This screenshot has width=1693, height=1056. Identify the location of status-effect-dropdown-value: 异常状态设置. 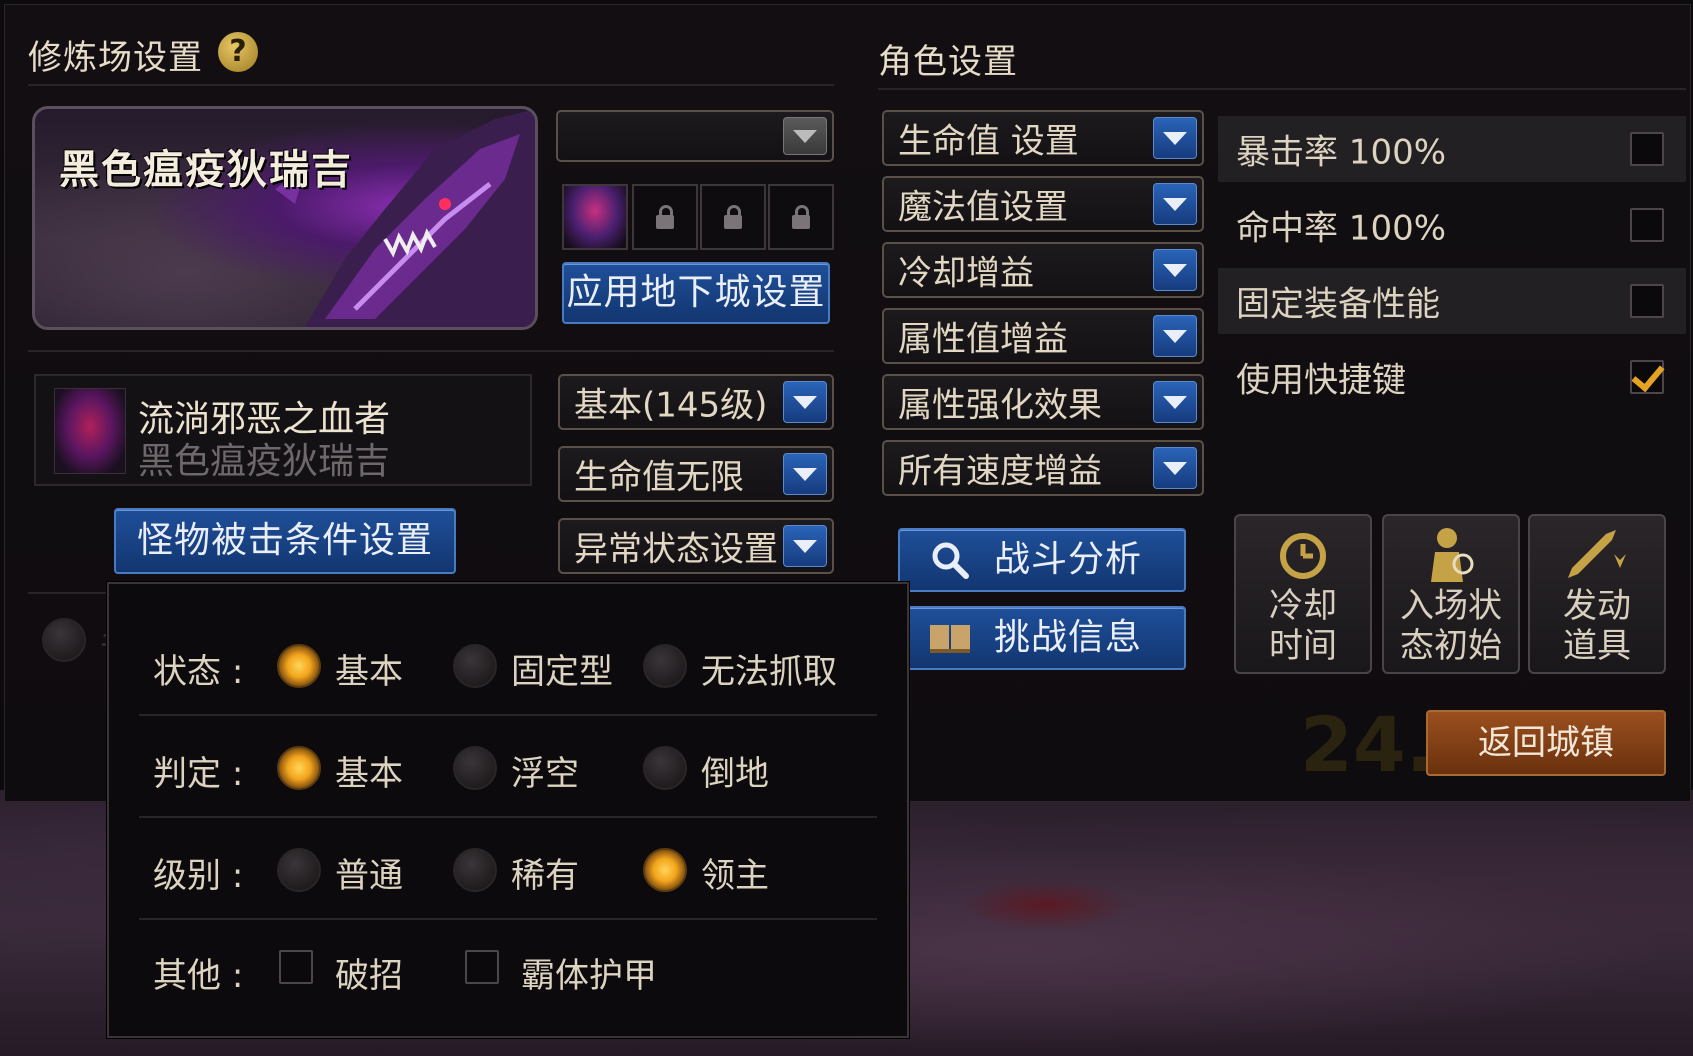
(676, 549).